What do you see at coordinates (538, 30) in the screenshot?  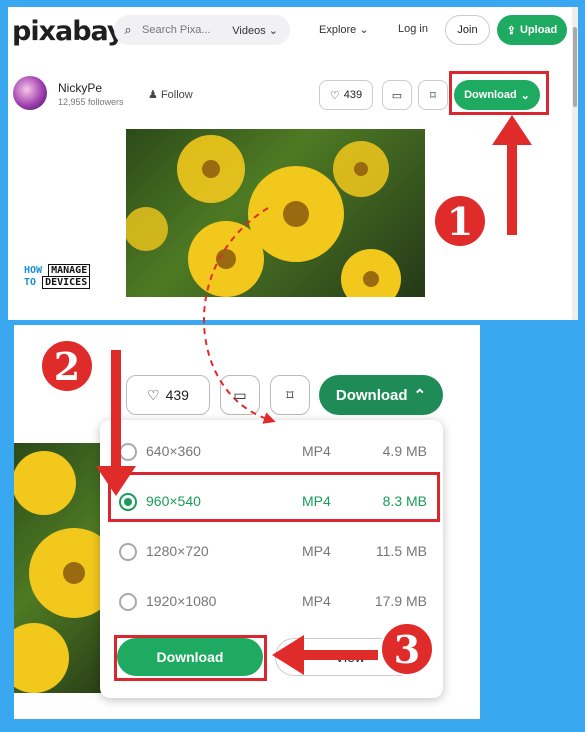 I see `upload-label: Upload` at bounding box center [538, 30].